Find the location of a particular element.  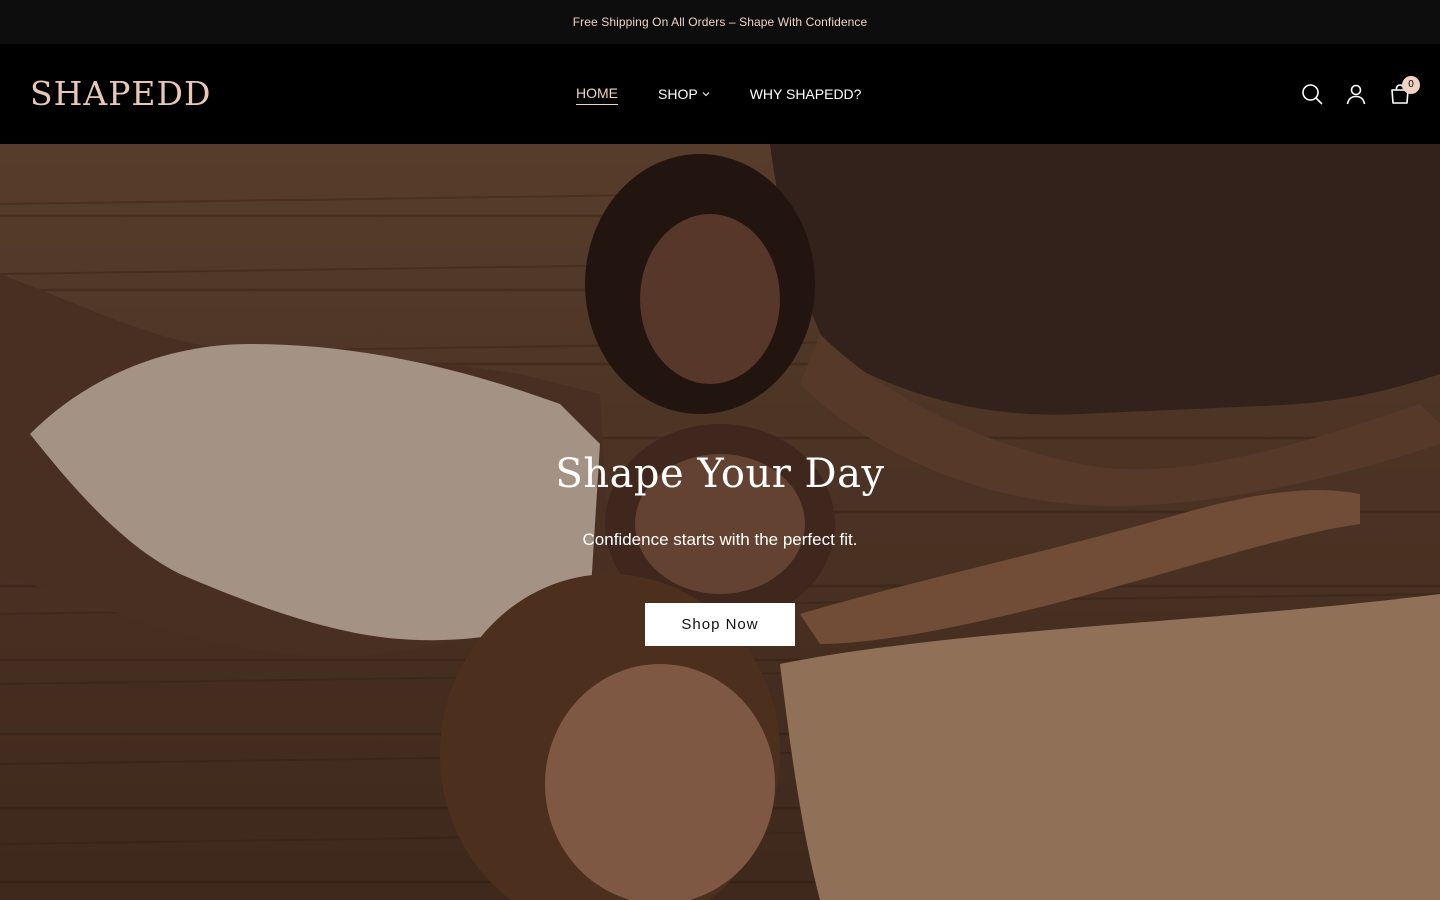

search-icon is located at coordinates (1312, 94).